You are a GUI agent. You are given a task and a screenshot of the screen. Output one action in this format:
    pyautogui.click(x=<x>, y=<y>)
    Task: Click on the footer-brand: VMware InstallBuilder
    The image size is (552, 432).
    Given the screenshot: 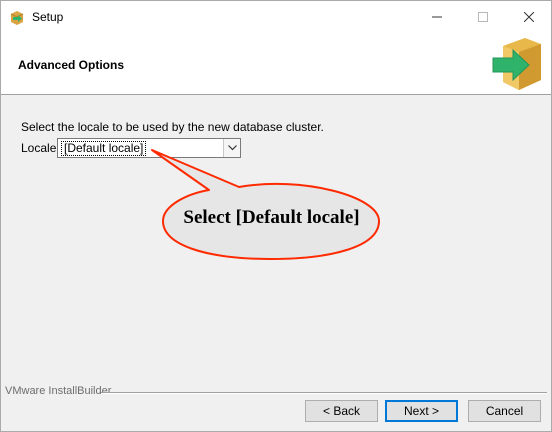 What is the action you would take?
    pyautogui.click(x=60, y=391)
    